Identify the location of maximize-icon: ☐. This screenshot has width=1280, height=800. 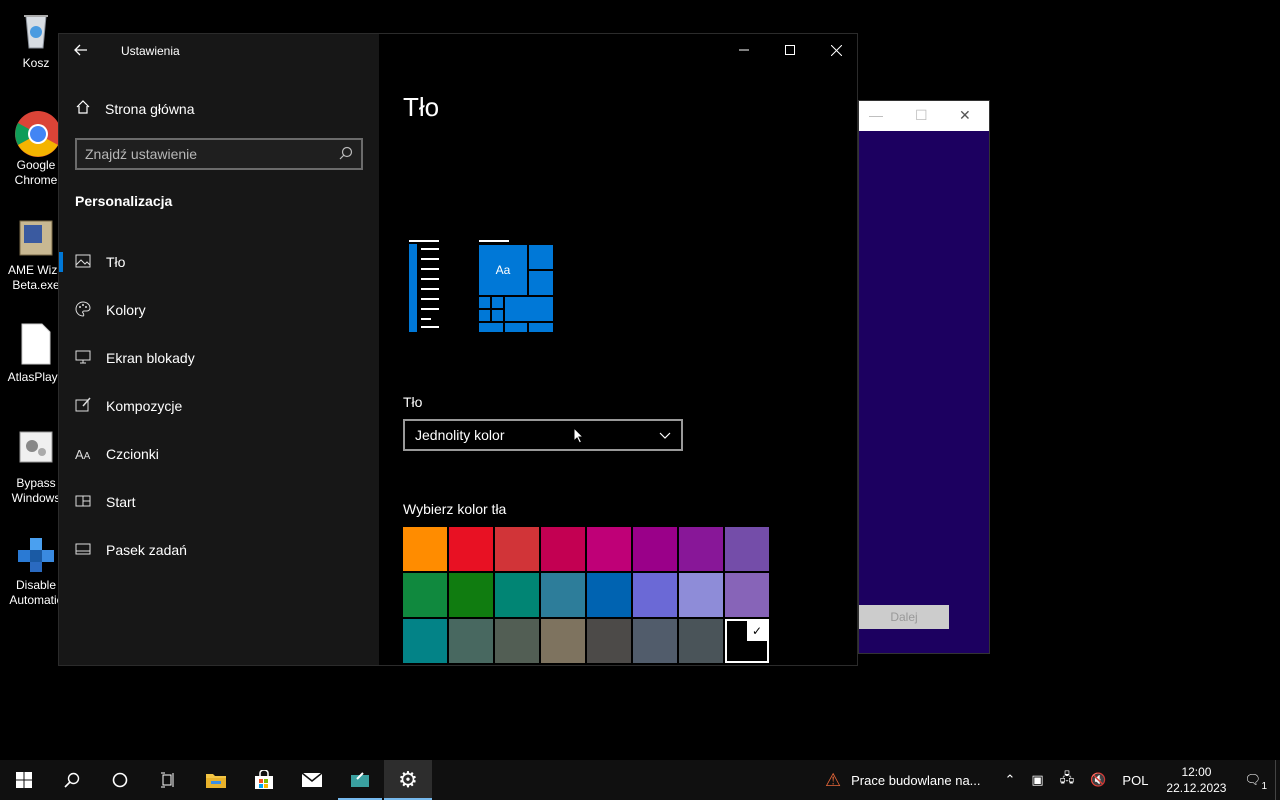
(921, 115).